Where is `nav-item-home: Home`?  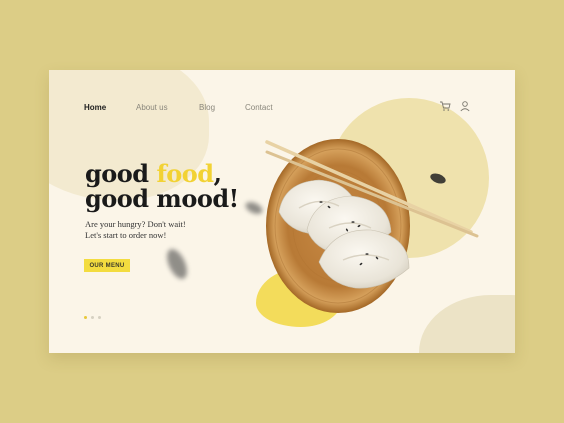 nav-item-home: Home is located at coordinates (95, 107).